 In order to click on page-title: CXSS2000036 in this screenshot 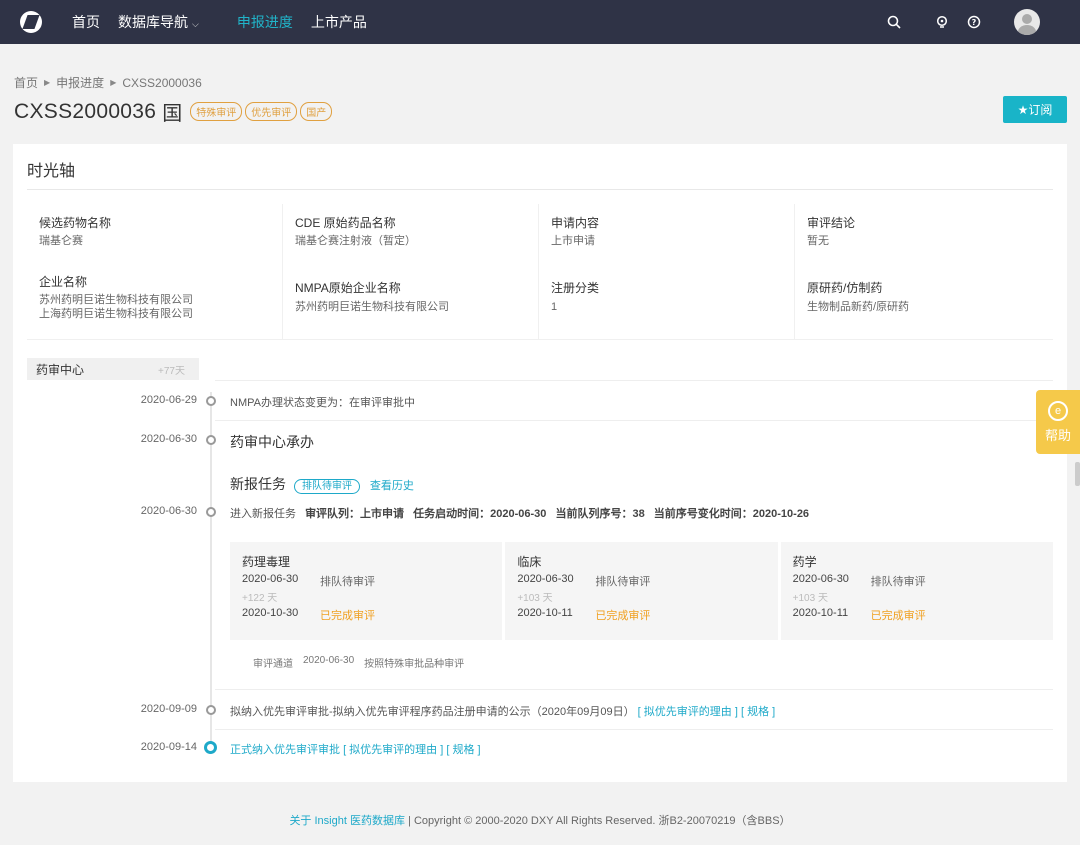, I will do `click(85, 111)`.